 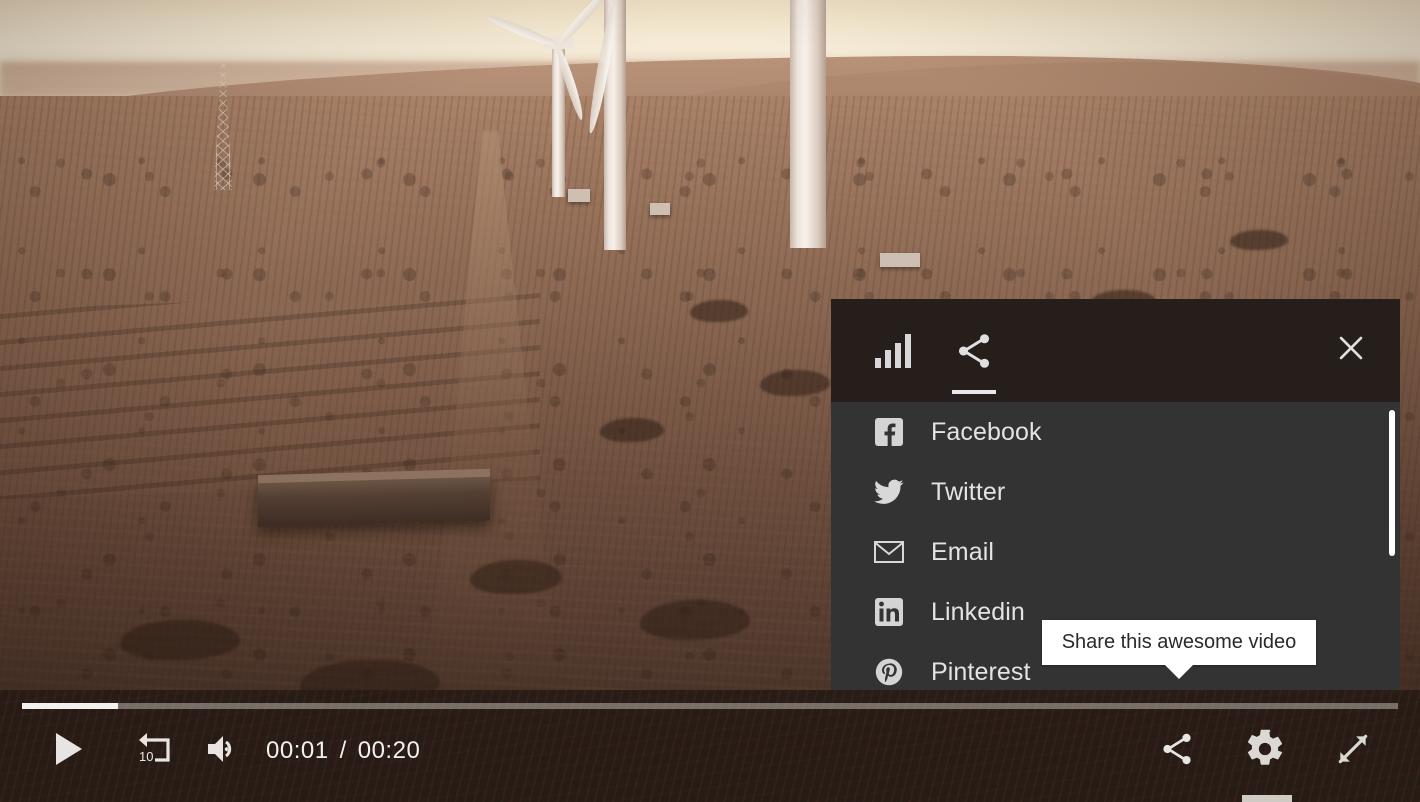 I want to click on share-option-label: Linkedin, so click(x=978, y=611).